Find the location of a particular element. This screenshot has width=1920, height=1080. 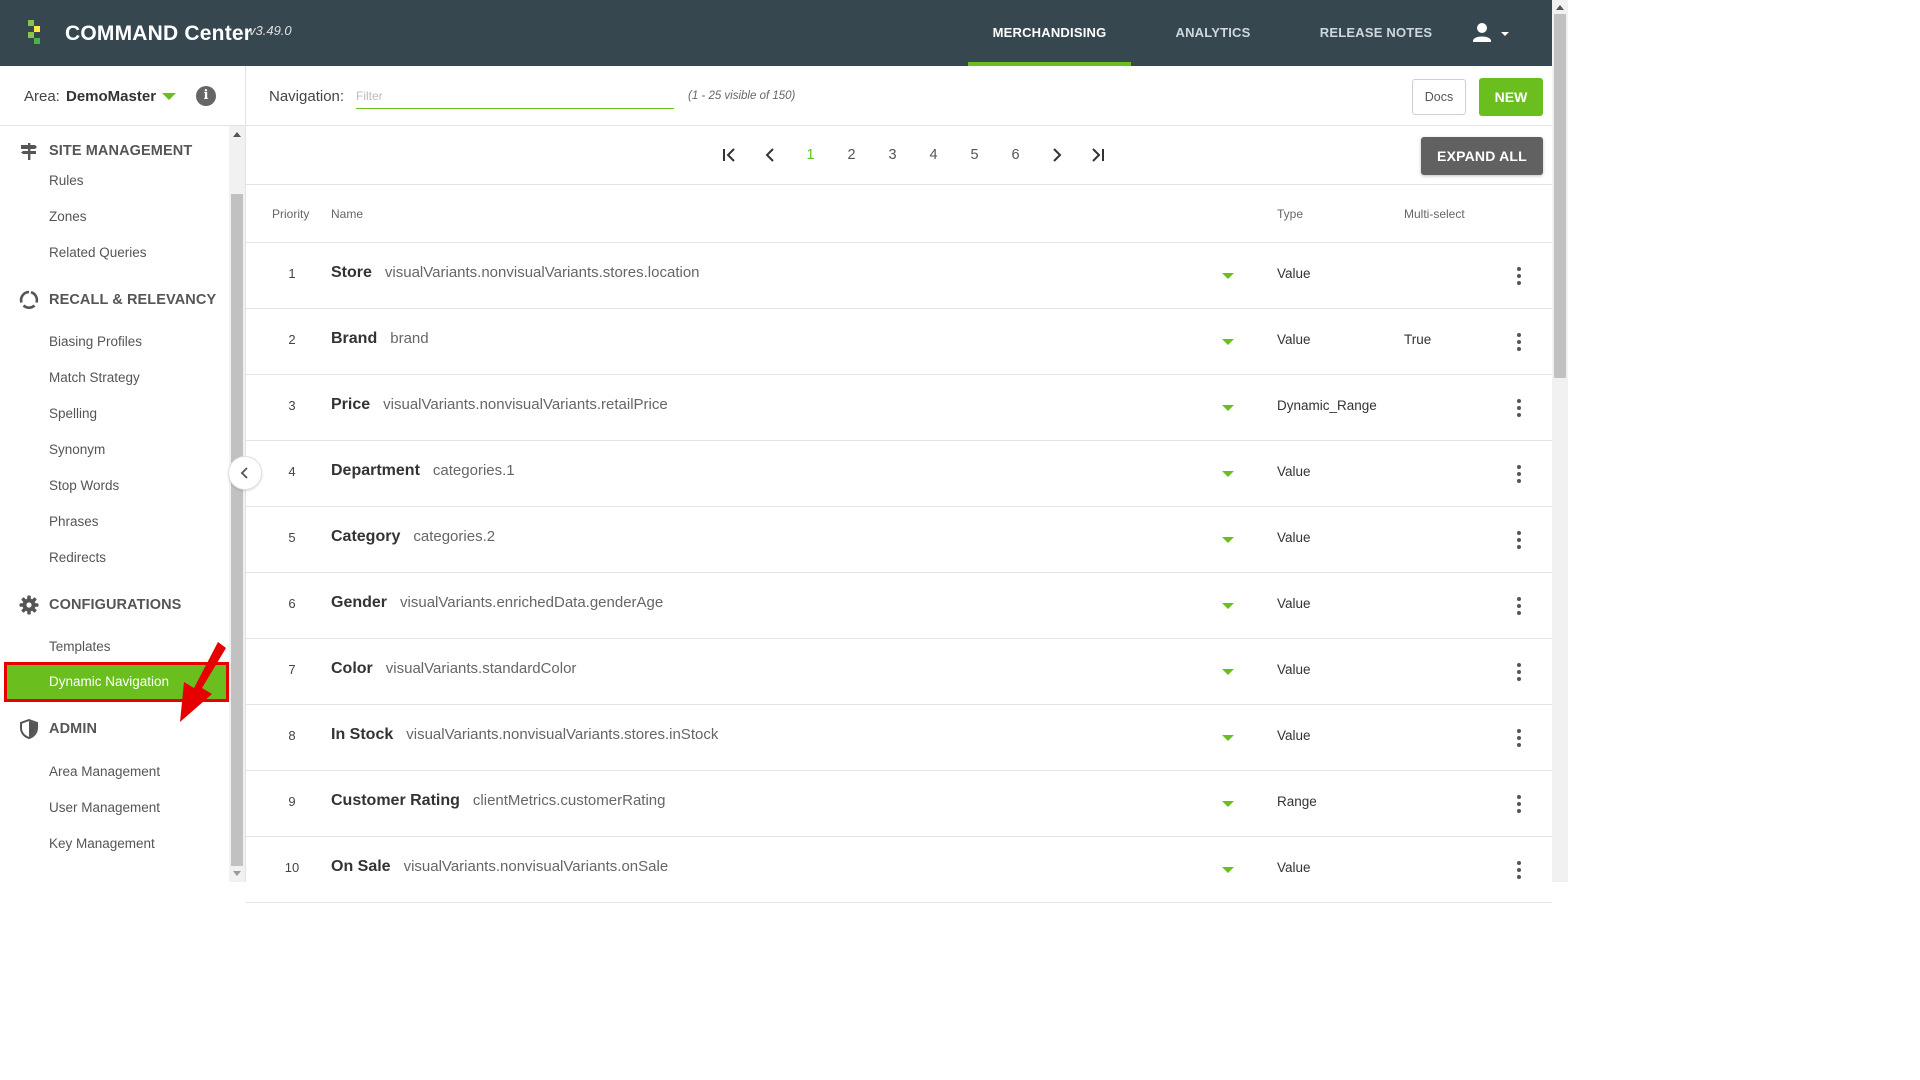

table-row: 2 Brand brand Value True is located at coordinates (899, 342).